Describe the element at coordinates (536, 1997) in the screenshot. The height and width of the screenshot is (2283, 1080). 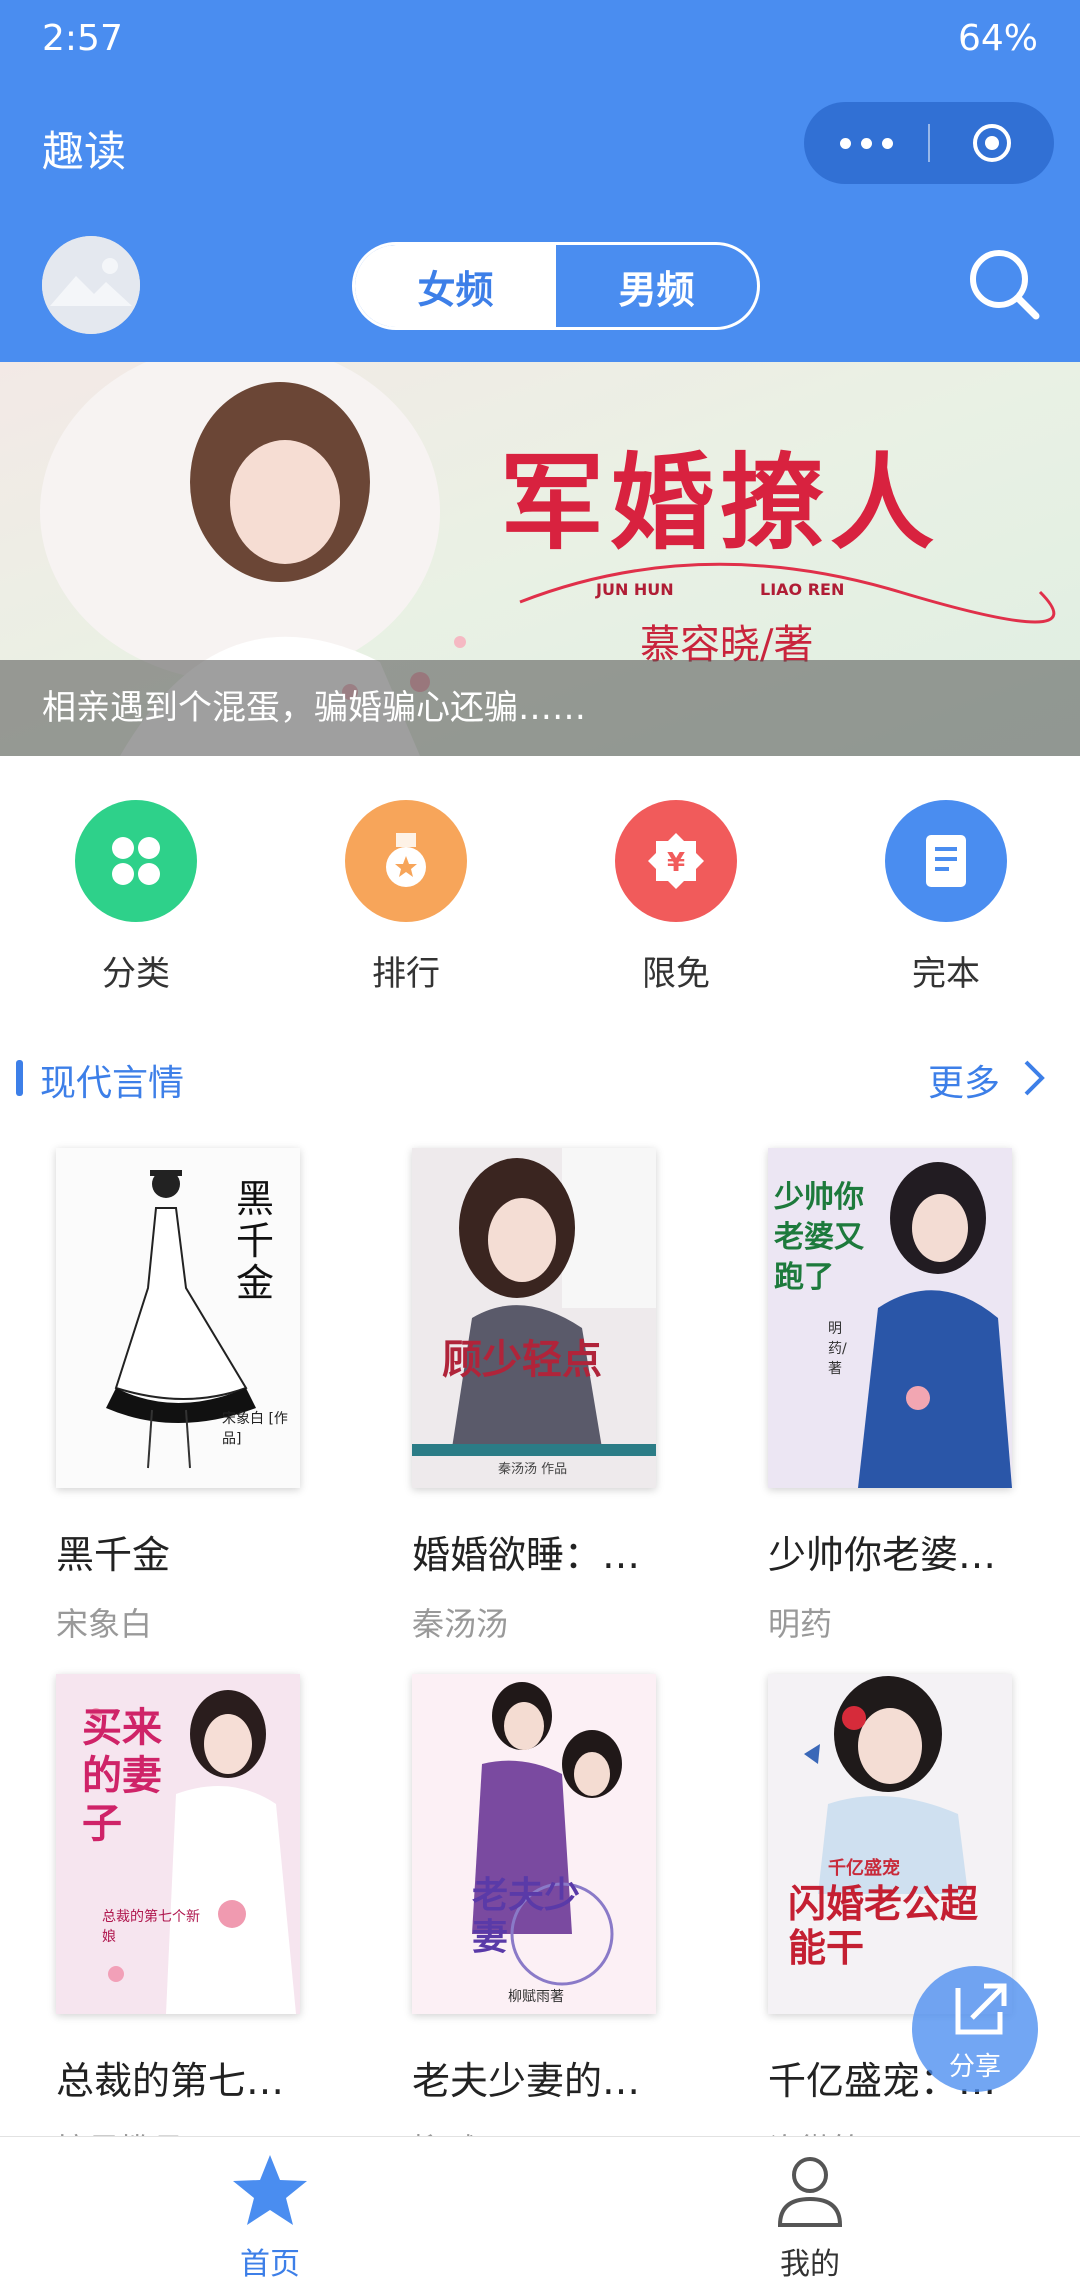
I see `cover-subtitle: 柳赋雨著` at that location.